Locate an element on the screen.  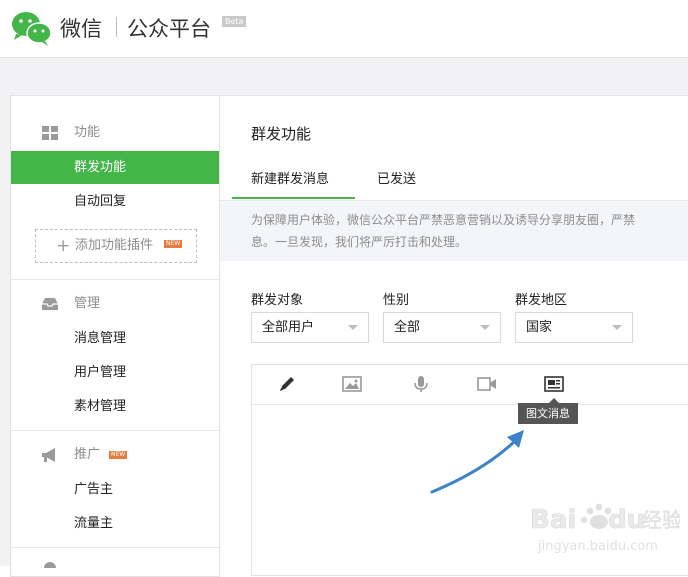
microphone-icon is located at coordinates (421, 384).